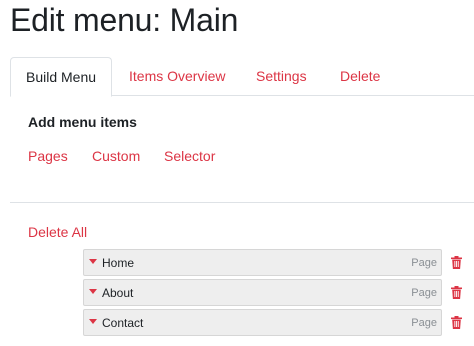 Image resolution: width=474 pixels, height=346 pixels. I want to click on menu-item-label: Contact, so click(123, 323).